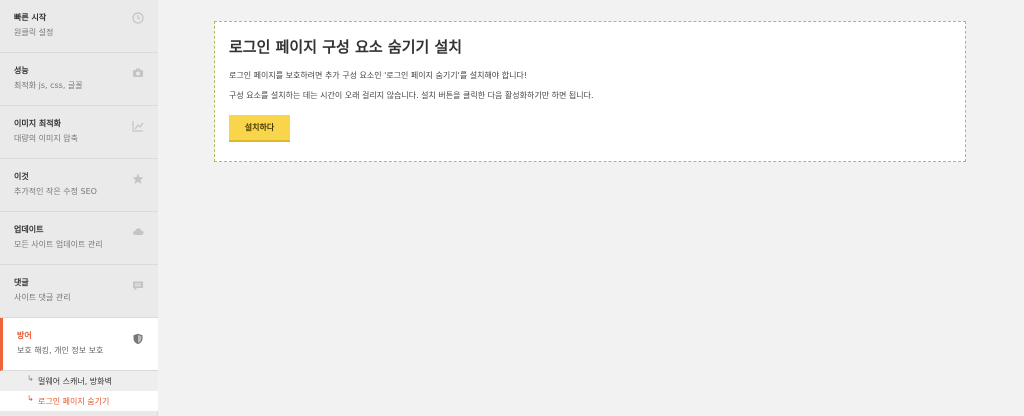 This screenshot has height=416, width=1024. I want to click on cloud-icon, so click(138, 231).